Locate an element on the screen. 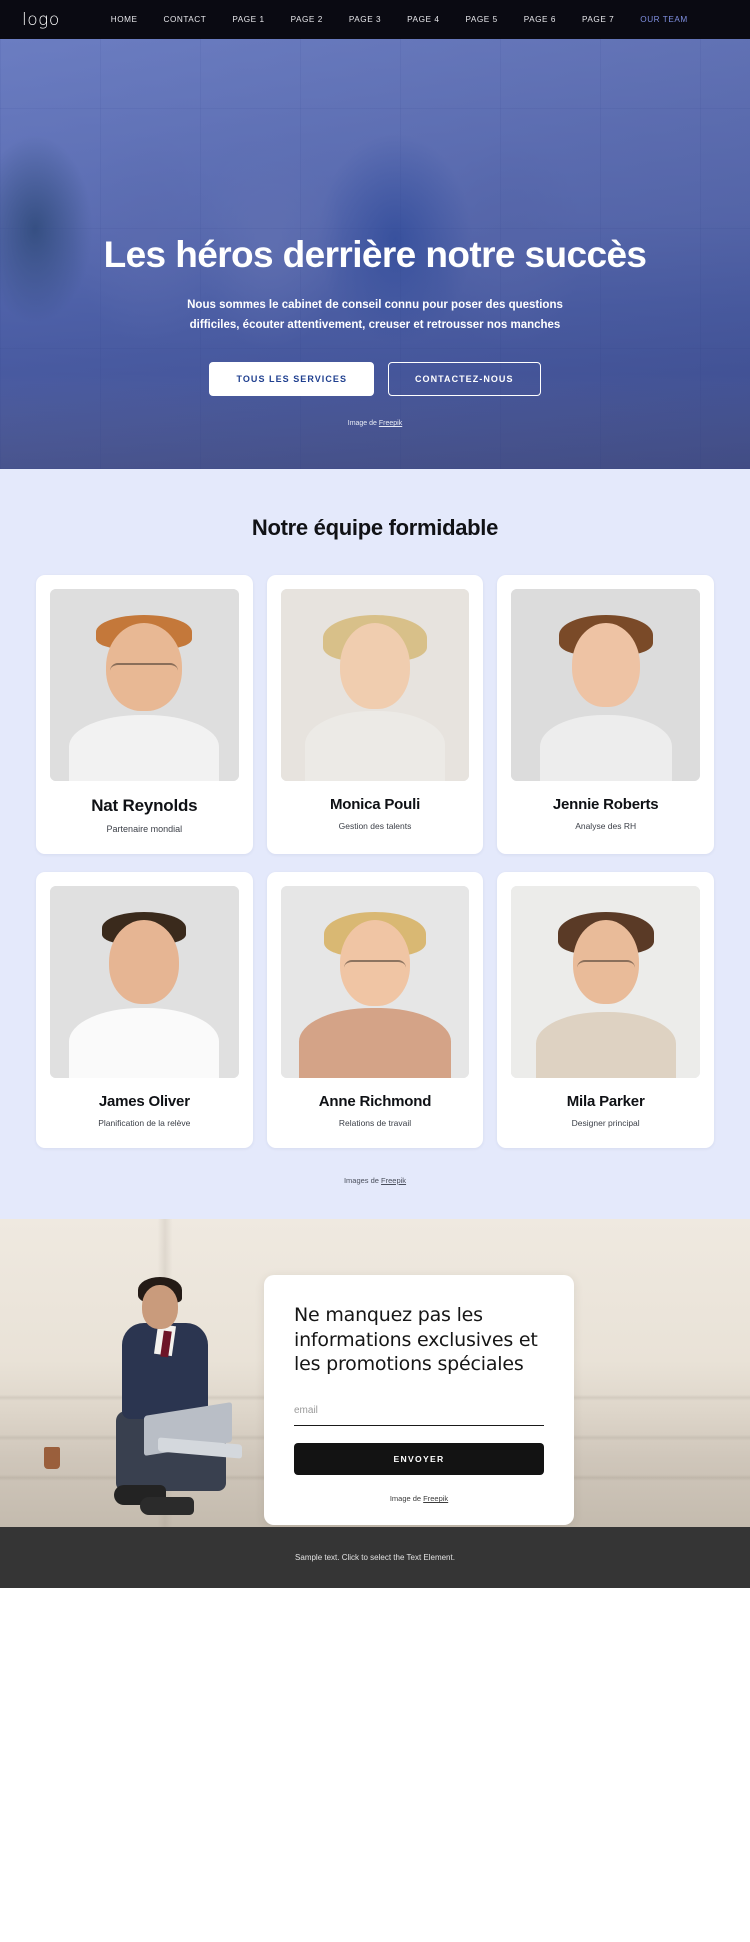  team-member-name: Nat Reynolds is located at coordinates (144, 805).